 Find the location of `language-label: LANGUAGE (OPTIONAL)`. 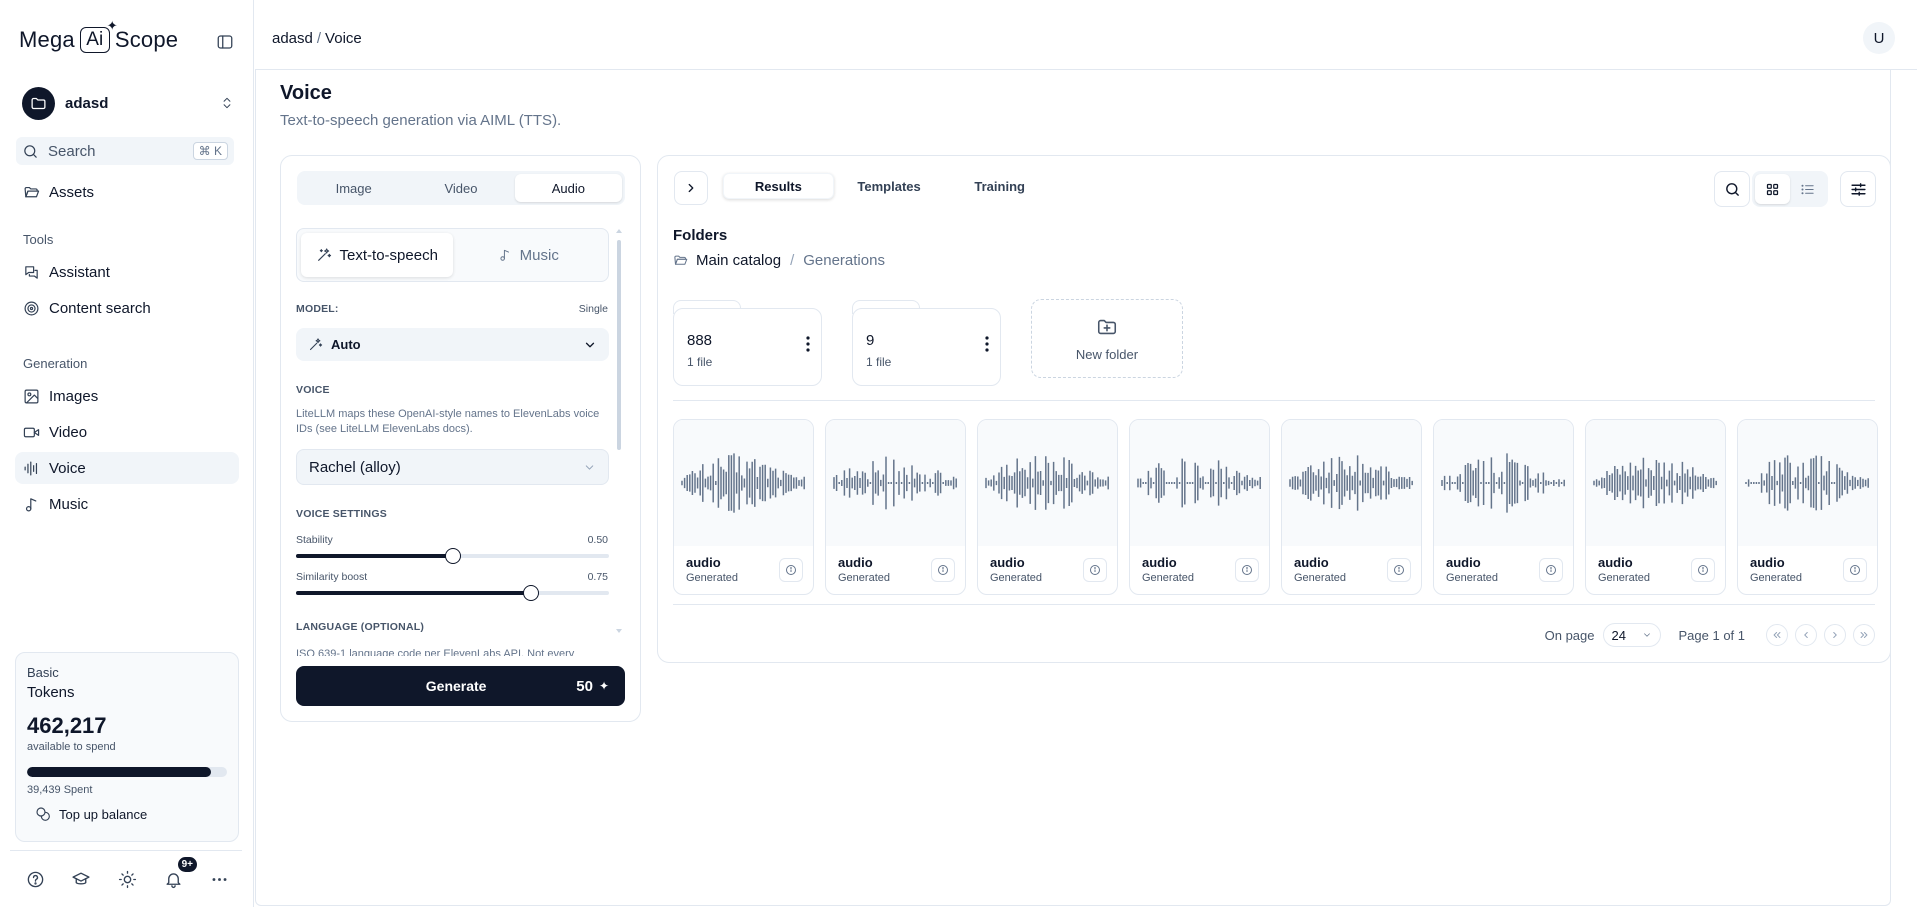

language-label: LANGUAGE (OPTIONAL) is located at coordinates (360, 627).